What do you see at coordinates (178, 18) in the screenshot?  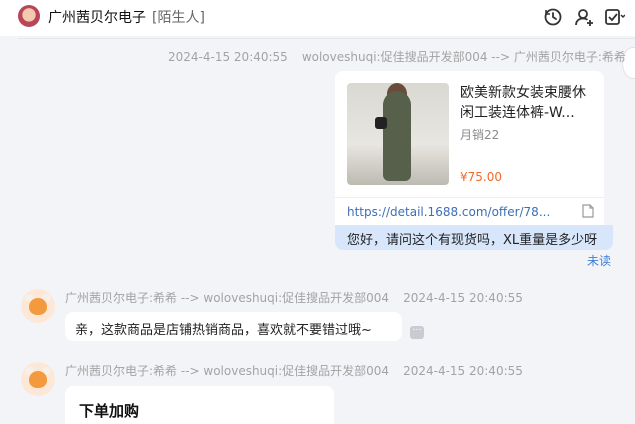 I see `stranger-tag: [陌生人]` at bounding box center [178, 18].